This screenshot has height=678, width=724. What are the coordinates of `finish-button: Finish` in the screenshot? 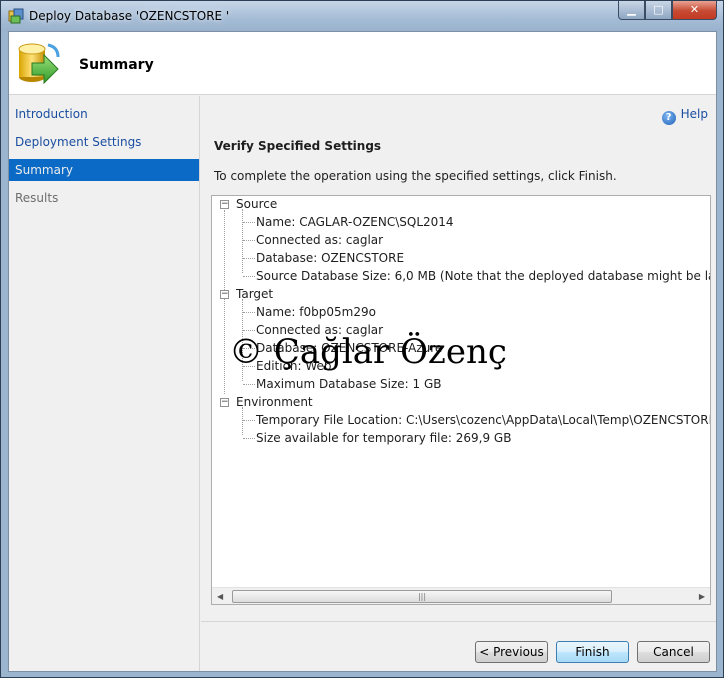 It's located at (592, 652).